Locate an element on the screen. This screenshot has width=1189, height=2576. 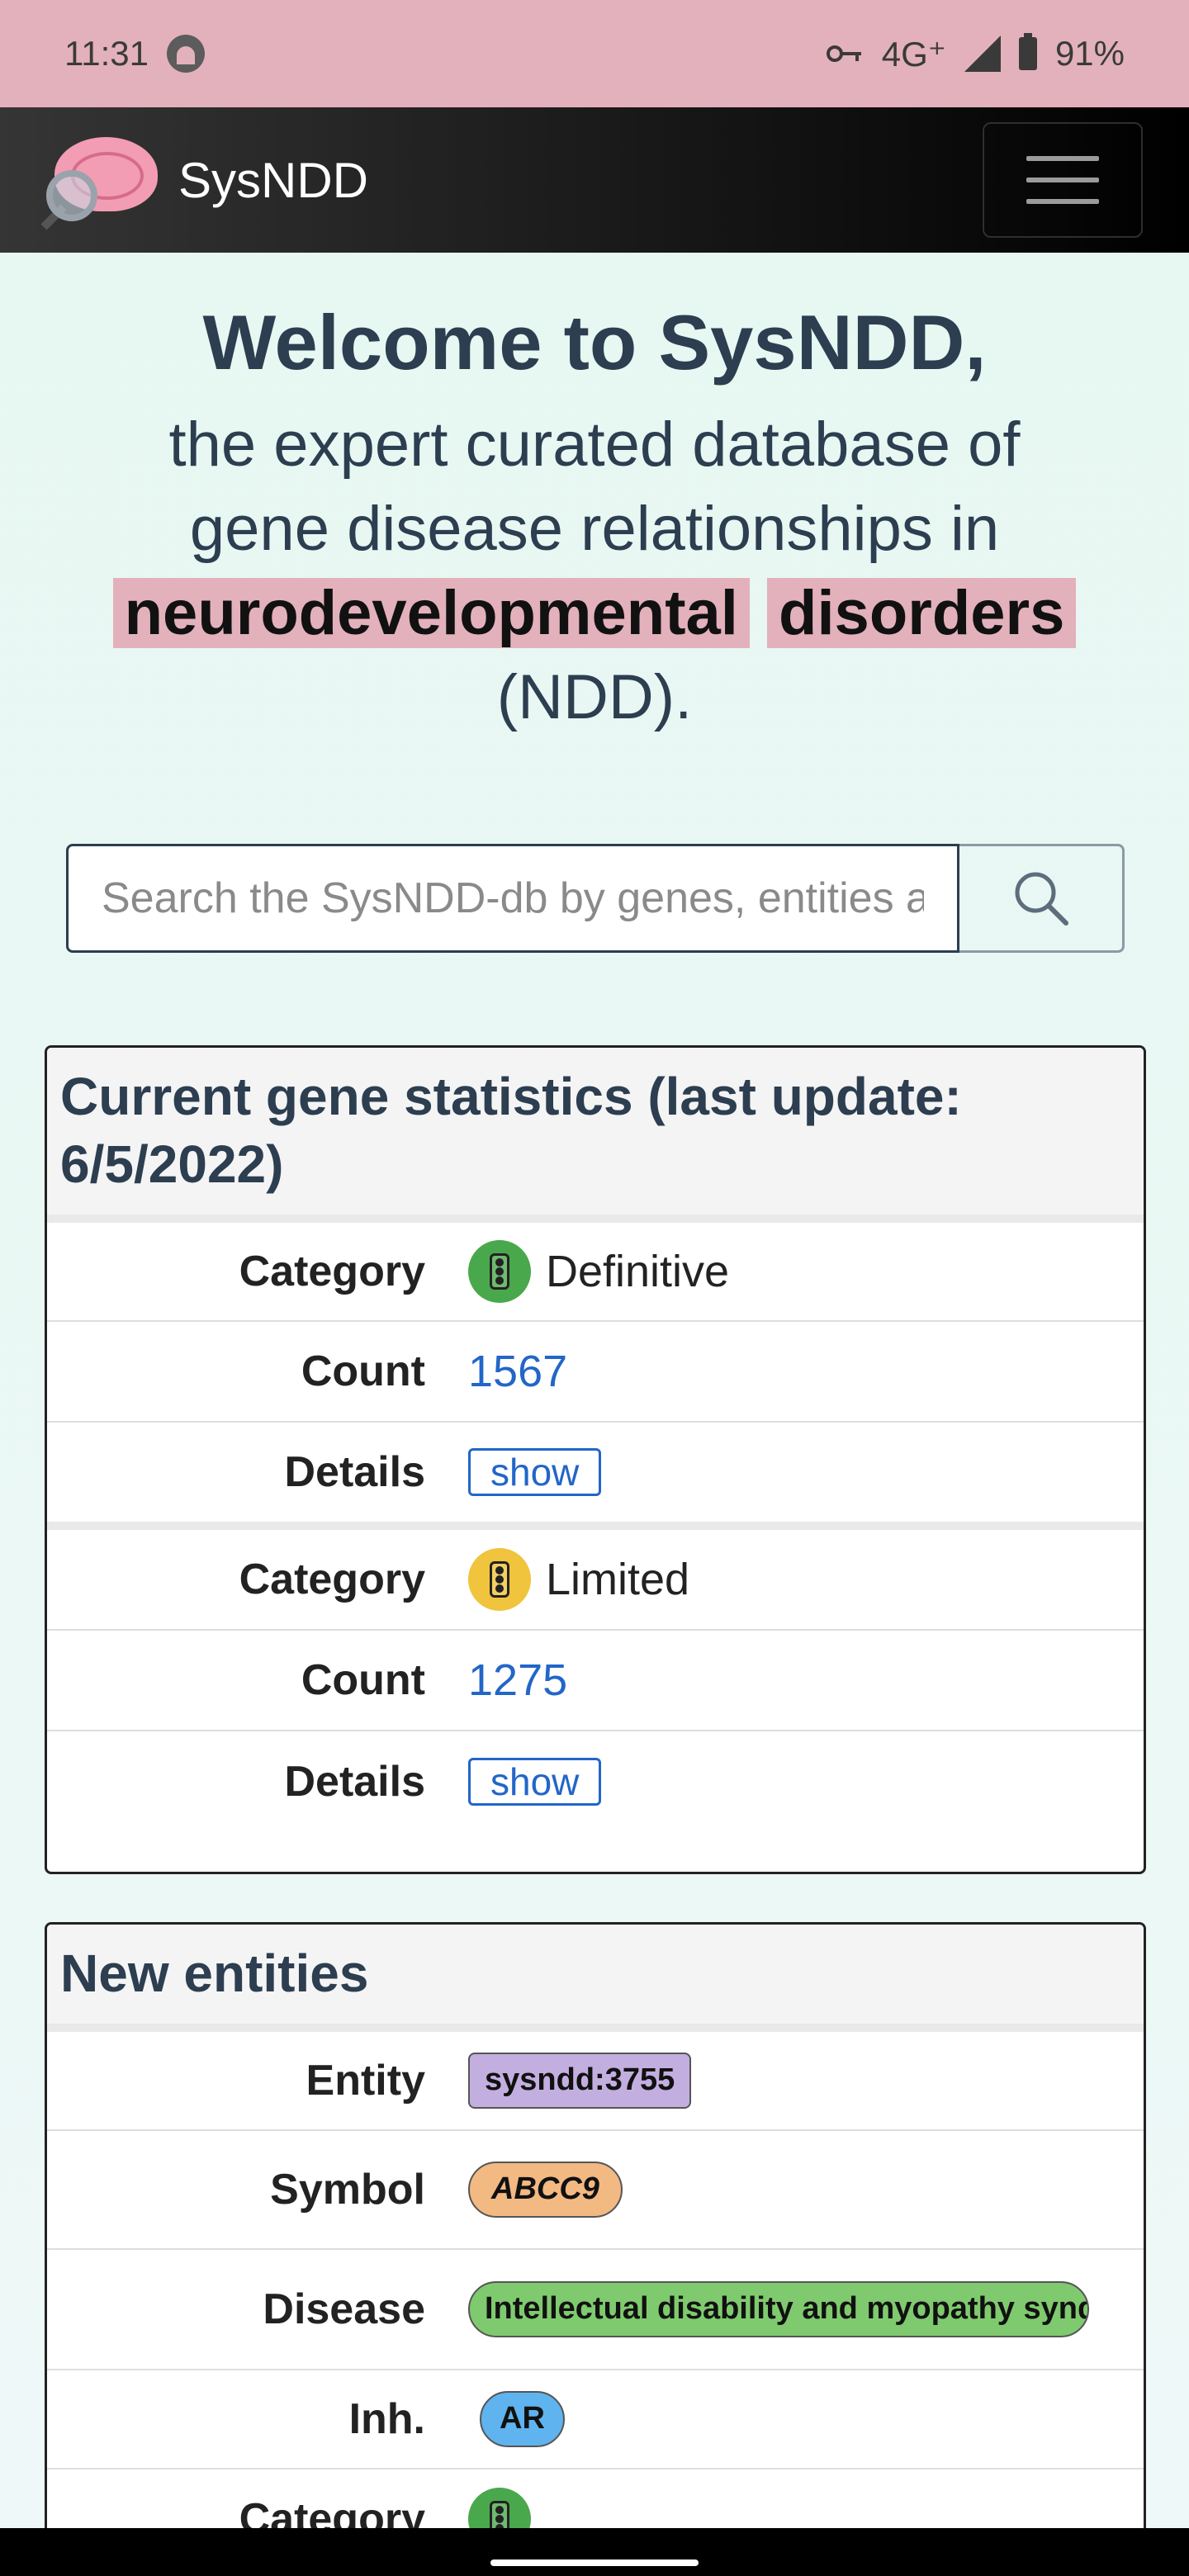
category-text: Limited is located at coordinates (618, 1579).